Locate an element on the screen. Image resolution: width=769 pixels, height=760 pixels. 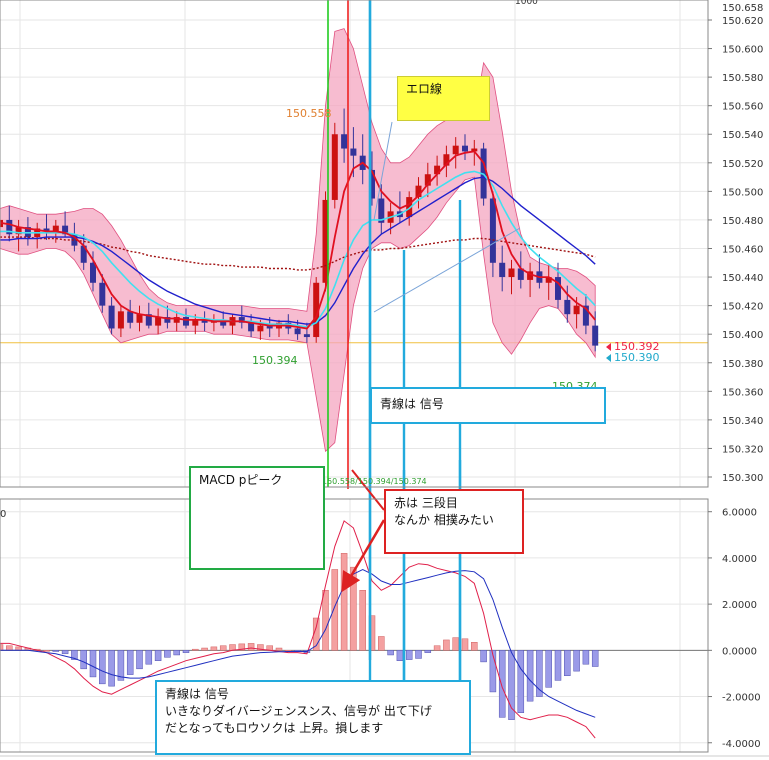
price-tick-label: 150.460 is located at coordinates (742, 249).